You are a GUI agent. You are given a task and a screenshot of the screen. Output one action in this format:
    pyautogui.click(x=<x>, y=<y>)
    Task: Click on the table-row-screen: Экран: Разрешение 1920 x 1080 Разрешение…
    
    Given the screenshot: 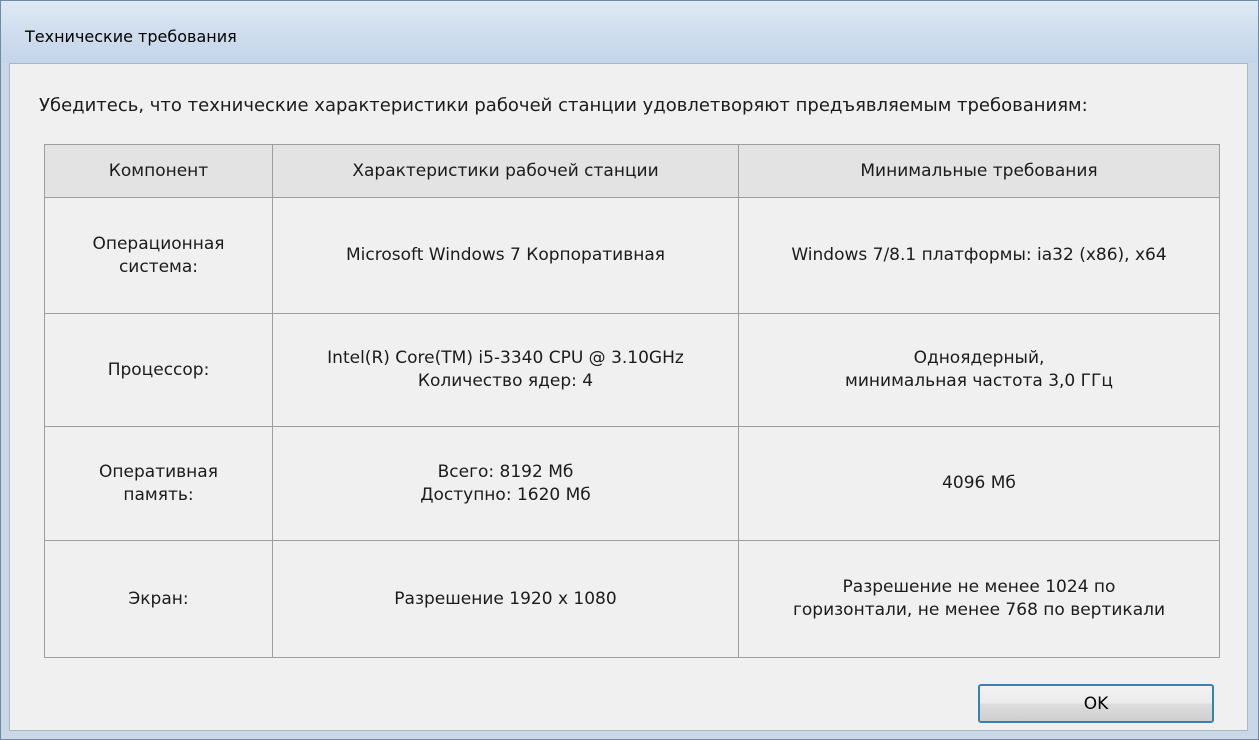 What is the action you would take?
    pyautogui.click(x=632, y=599)
    